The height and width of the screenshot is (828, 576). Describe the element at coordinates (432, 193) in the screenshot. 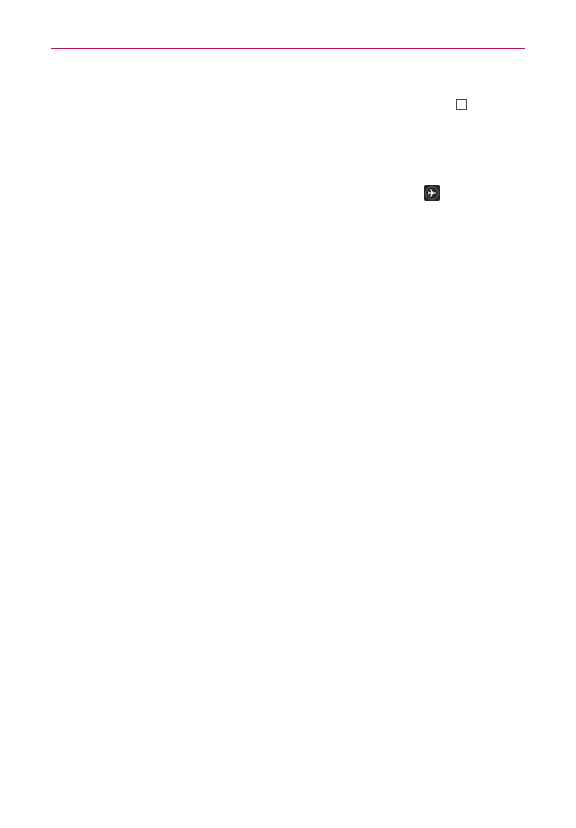

I see `airplane-mode-icon` at that location.